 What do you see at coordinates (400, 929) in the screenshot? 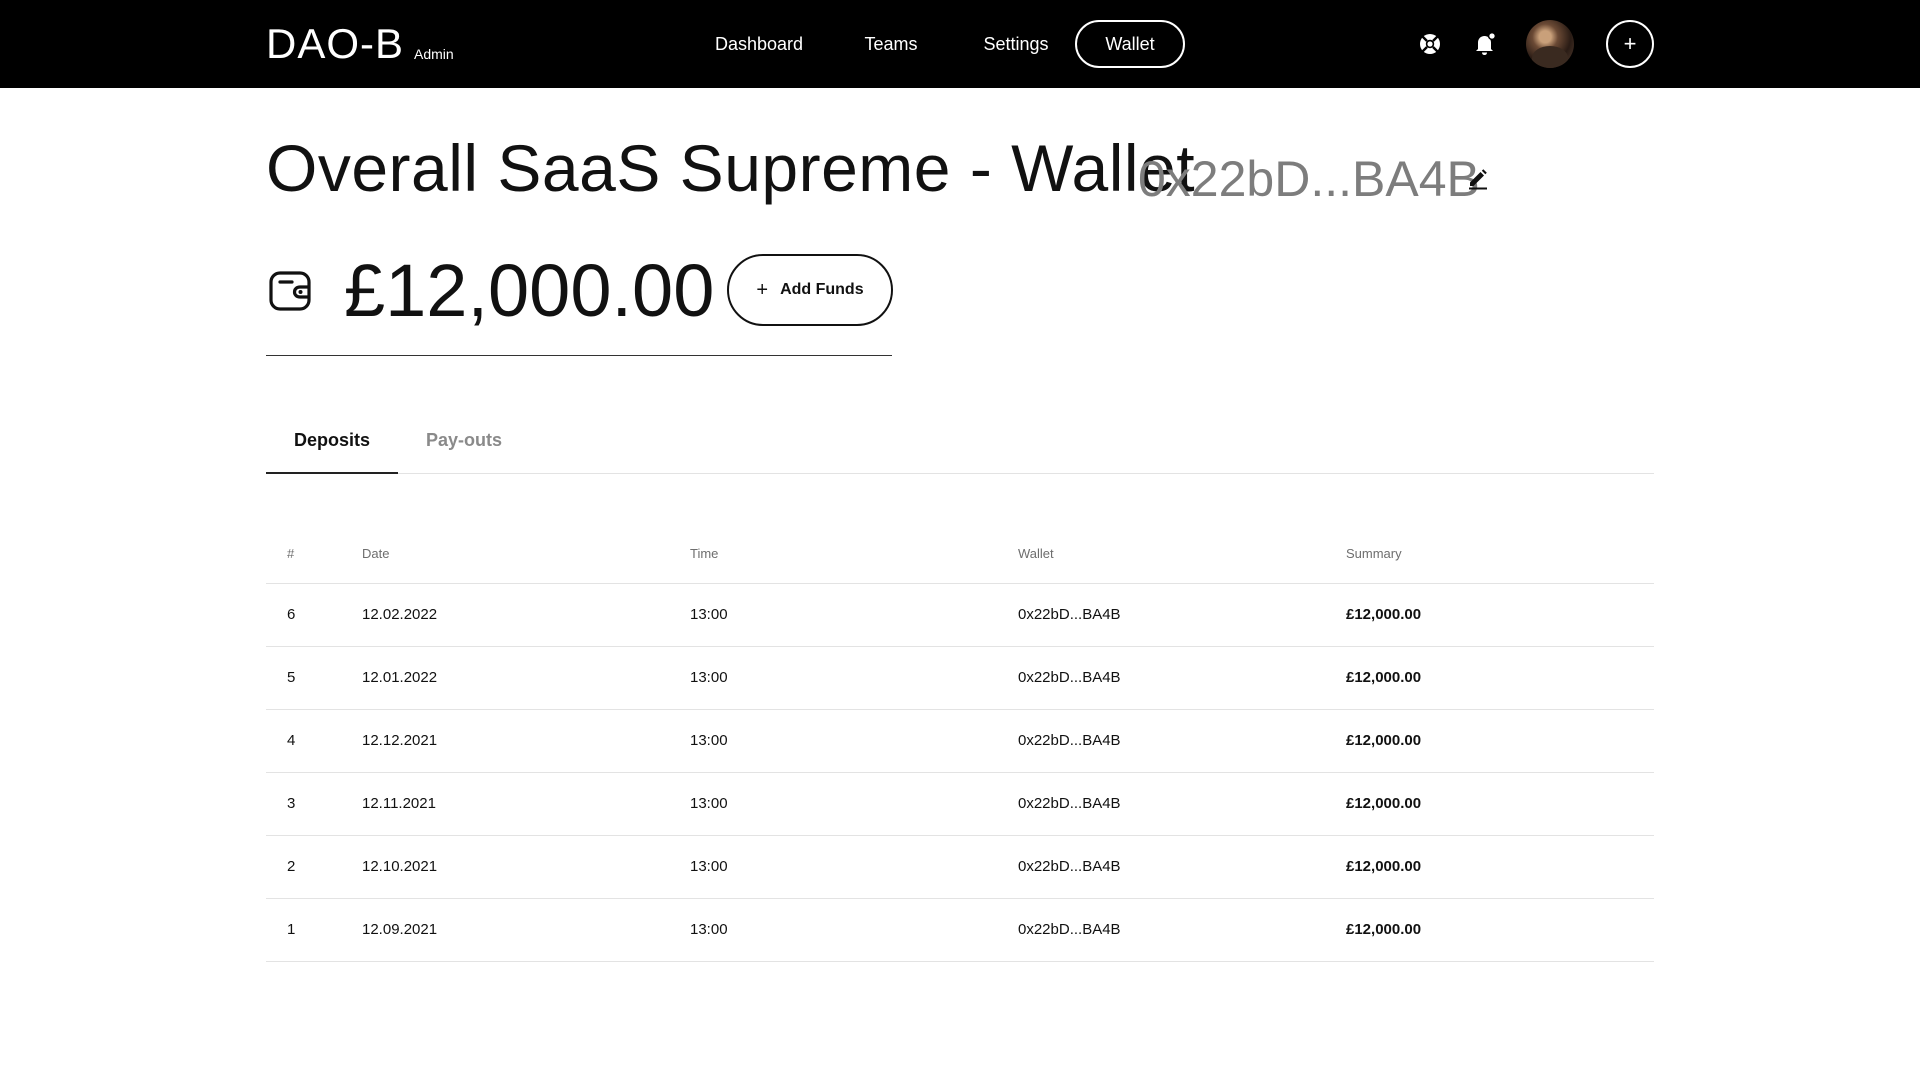
I see `row-date: 12.09.2021` at bounding box center [400, 929].